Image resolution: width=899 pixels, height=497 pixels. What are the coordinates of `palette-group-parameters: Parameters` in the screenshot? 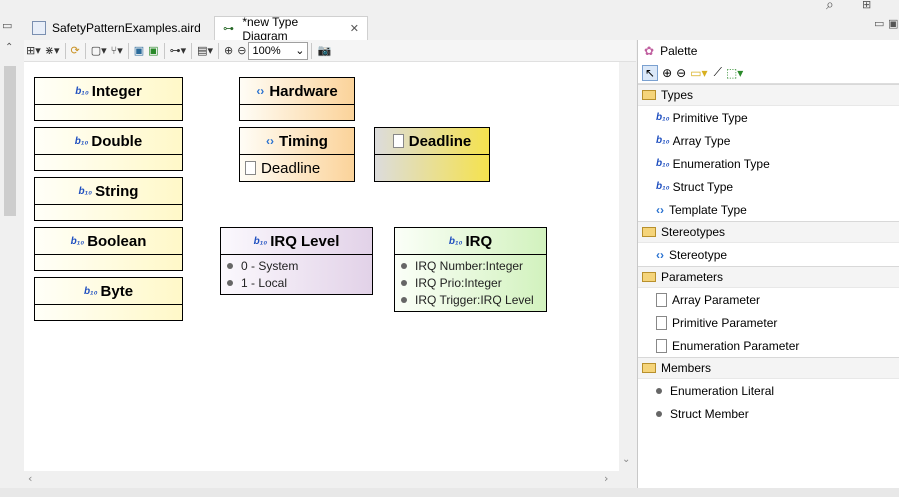 It's located at (768, 277).